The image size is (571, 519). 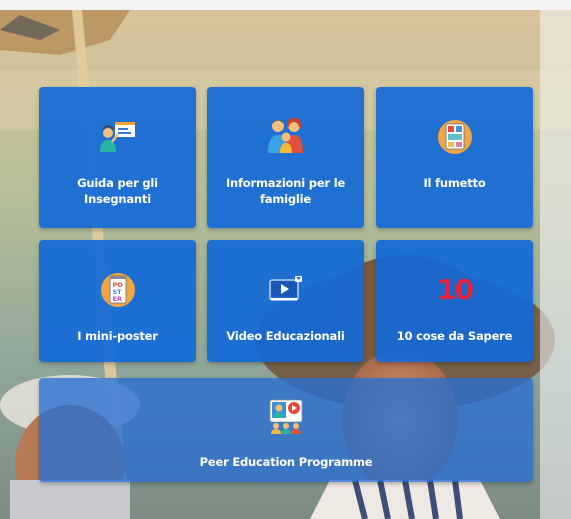 What do you see at coordinates (285, 135) in the screenshot?
I see `family-icon` at bounding box center [285, 135].